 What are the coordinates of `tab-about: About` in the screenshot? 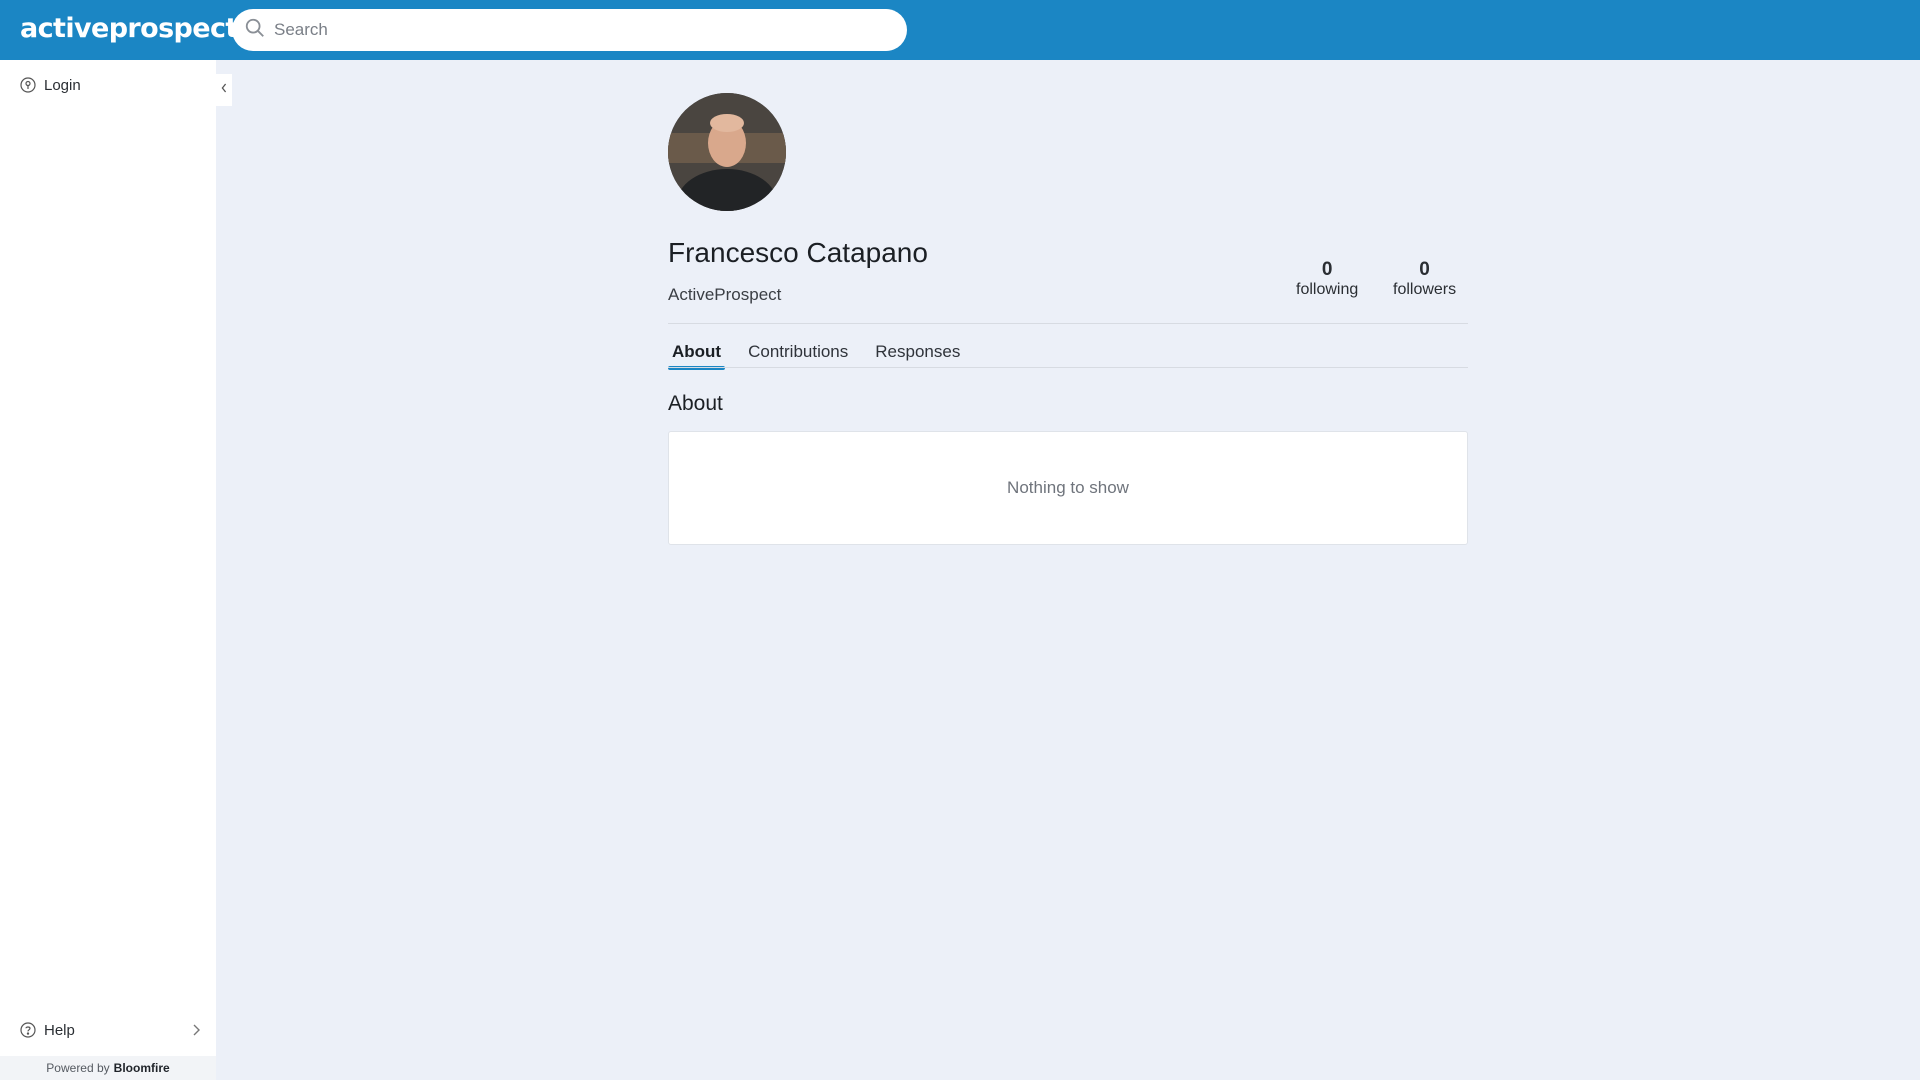 It's located at (697, 356).